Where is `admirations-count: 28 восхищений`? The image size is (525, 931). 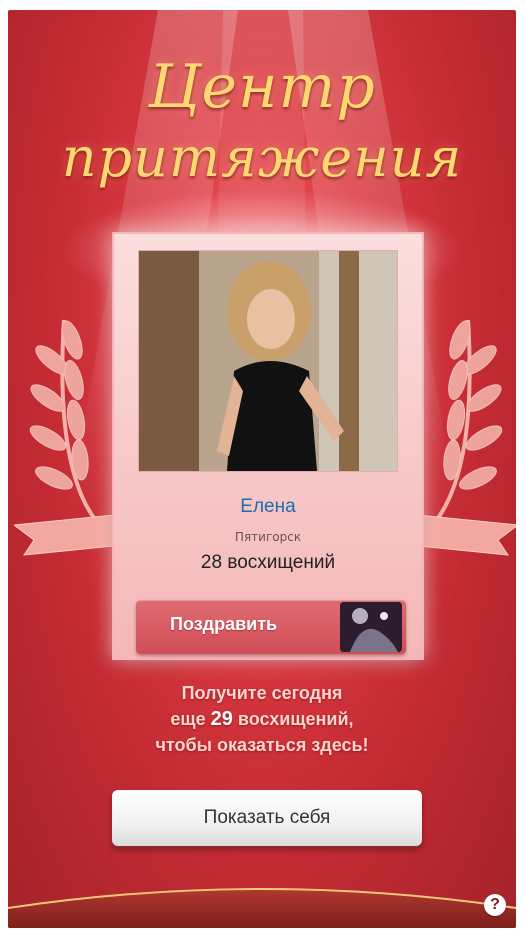 admirations-count: 28 восхищений is located at coordinates (268, 562).